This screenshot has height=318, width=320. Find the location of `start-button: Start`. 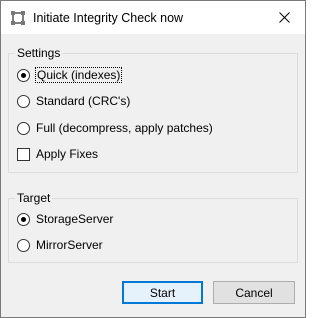

start-button: Start is located at coordinates (162, 292).